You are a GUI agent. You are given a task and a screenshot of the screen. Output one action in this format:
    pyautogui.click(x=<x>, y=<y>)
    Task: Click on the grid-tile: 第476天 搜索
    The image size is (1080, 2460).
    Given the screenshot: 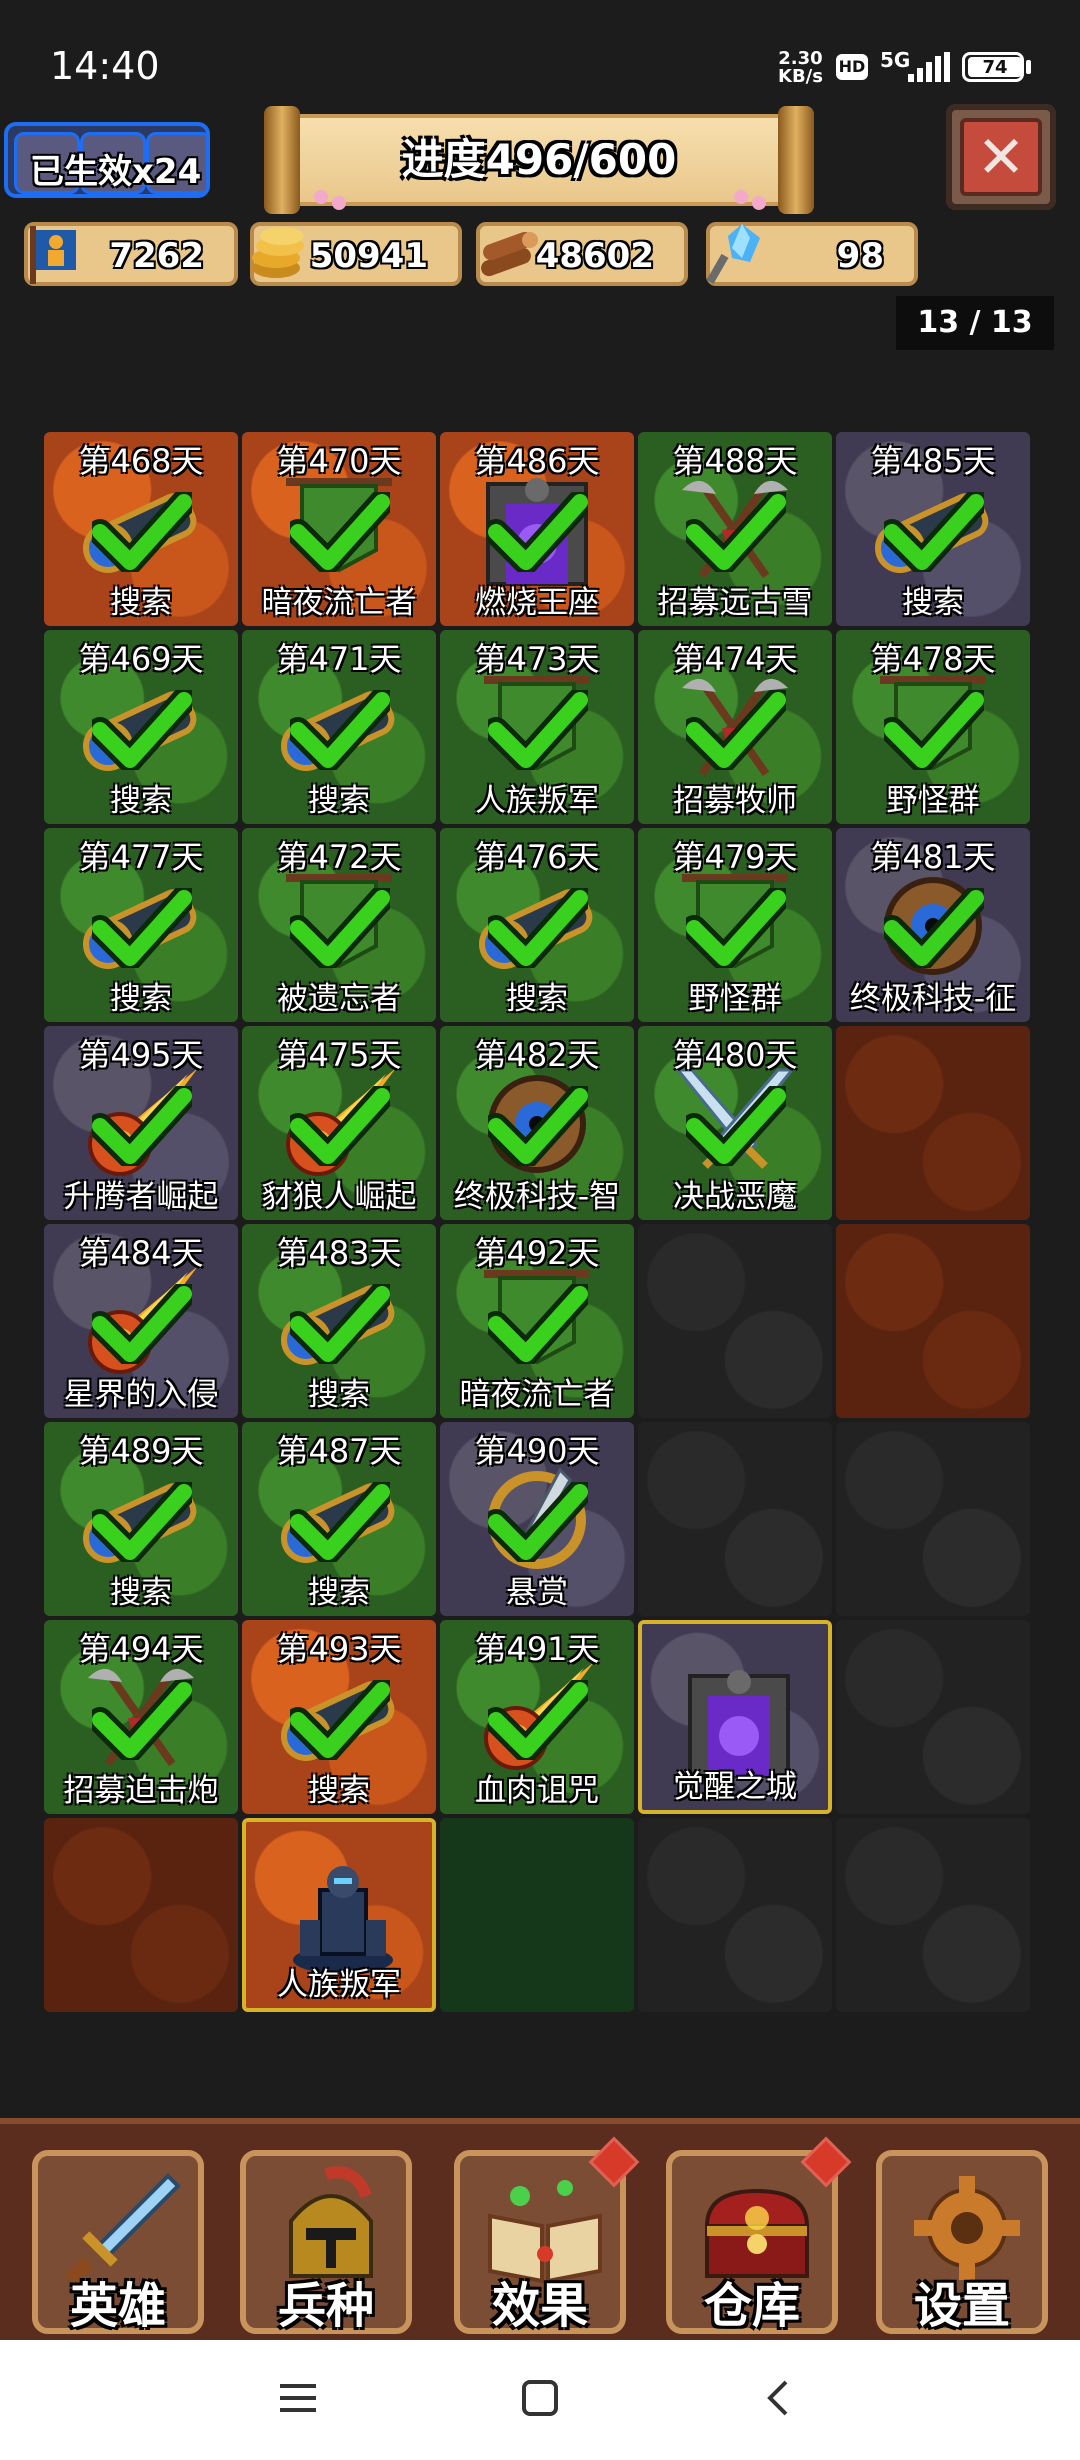 What is the action you would take?
    pyautogui.click(x=537, y=925)
    